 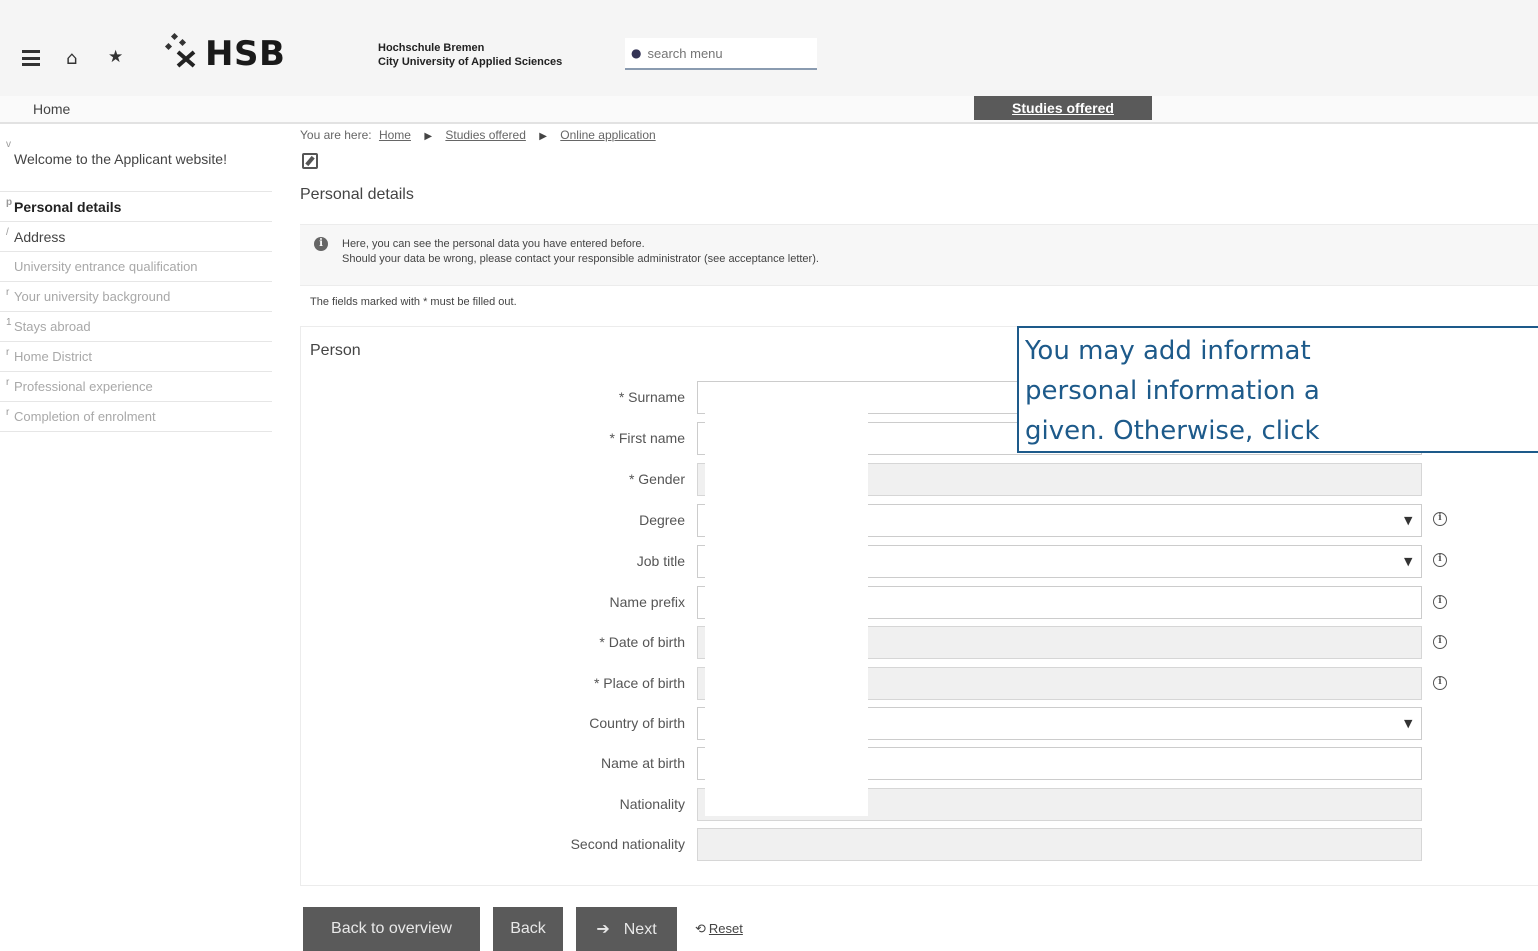 I want to click on place-of-birth-info-icon: i, so click(x=1440, y=683).